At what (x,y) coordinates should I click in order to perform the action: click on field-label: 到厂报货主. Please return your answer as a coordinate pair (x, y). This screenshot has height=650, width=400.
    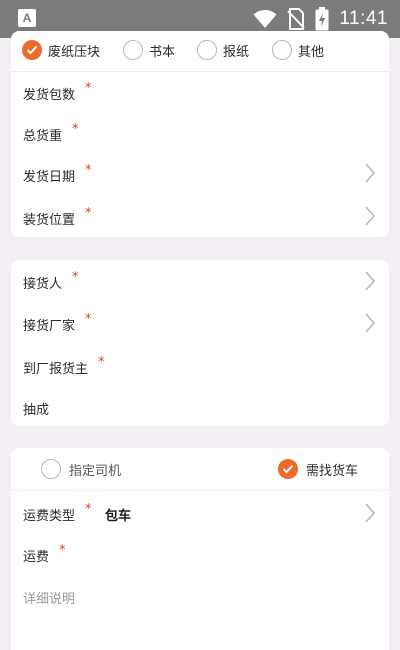
    Looking at the image, I should click on (56, 369).